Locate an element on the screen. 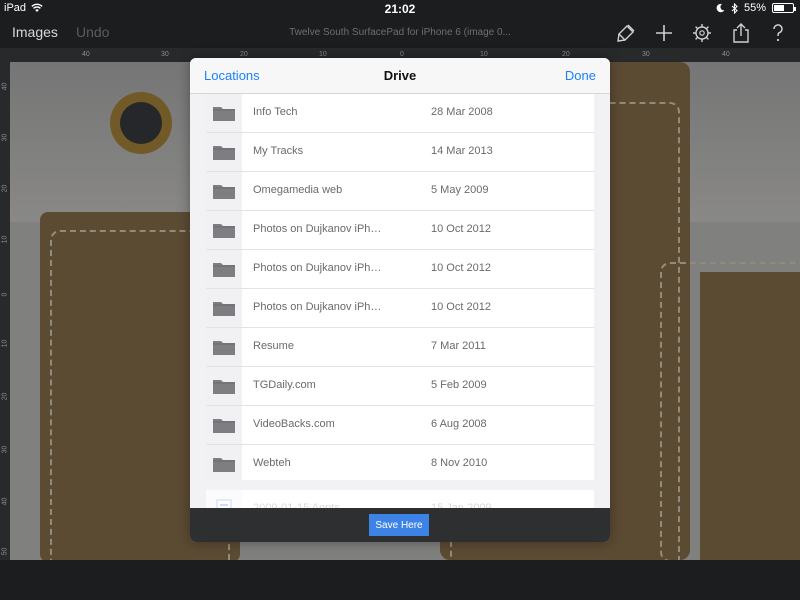 The image size is (800, 600). bluetooth-icon is located at coordinates (734, 8).